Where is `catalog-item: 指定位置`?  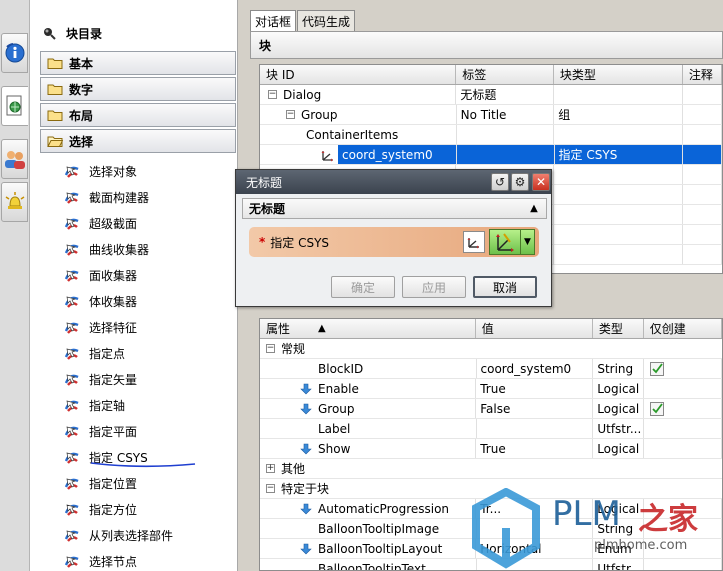
catalog-item: 指定位置 is located at coordinates (100, 483).